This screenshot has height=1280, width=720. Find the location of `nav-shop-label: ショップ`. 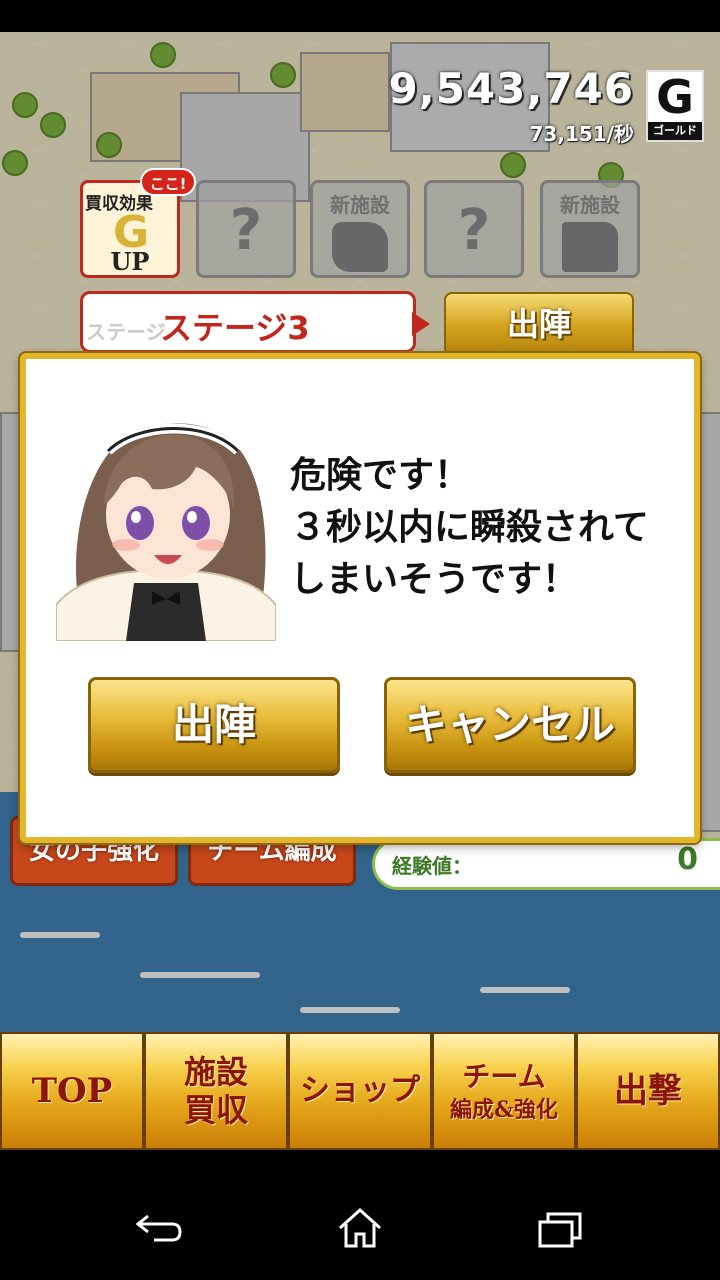

nav-shop-label: ショップ is located at coordinates (360, 1090).